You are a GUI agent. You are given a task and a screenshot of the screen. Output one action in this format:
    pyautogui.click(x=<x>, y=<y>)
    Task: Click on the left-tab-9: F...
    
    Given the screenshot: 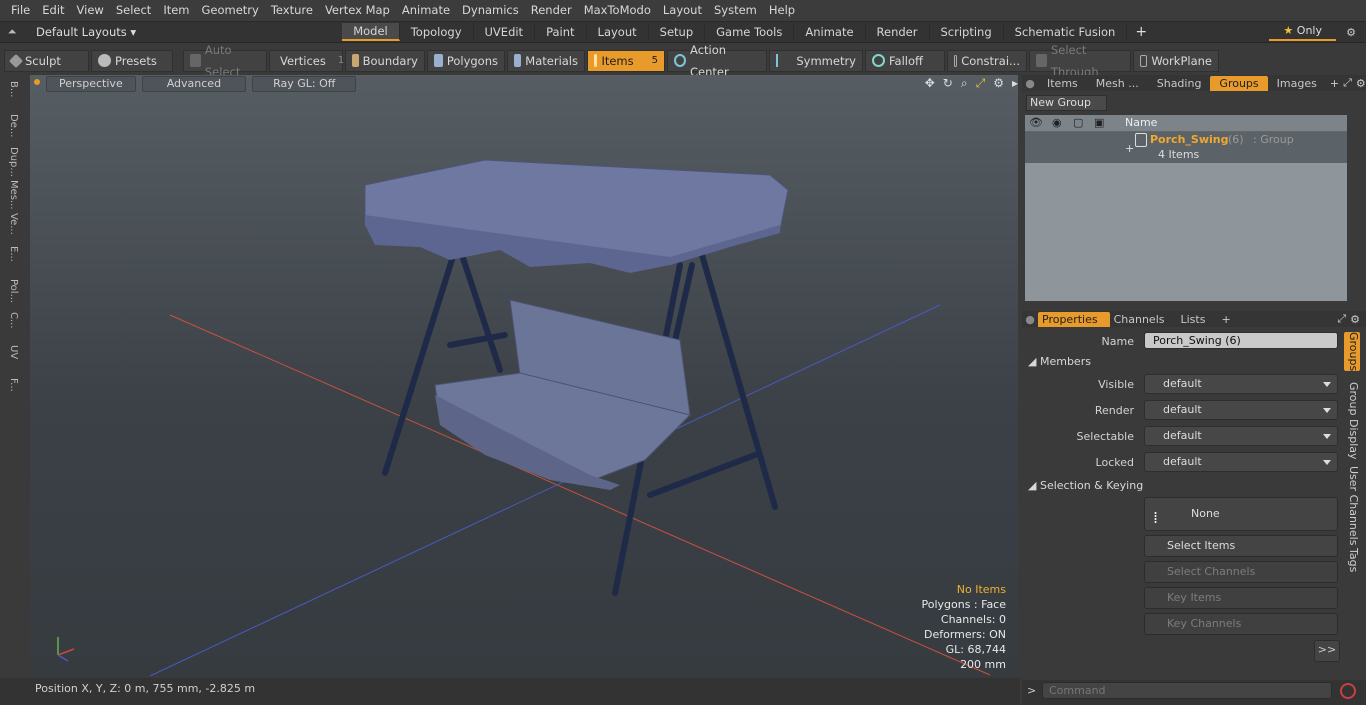 What is the action you would take?
    pyautogui.click(x=11, y=385)
    